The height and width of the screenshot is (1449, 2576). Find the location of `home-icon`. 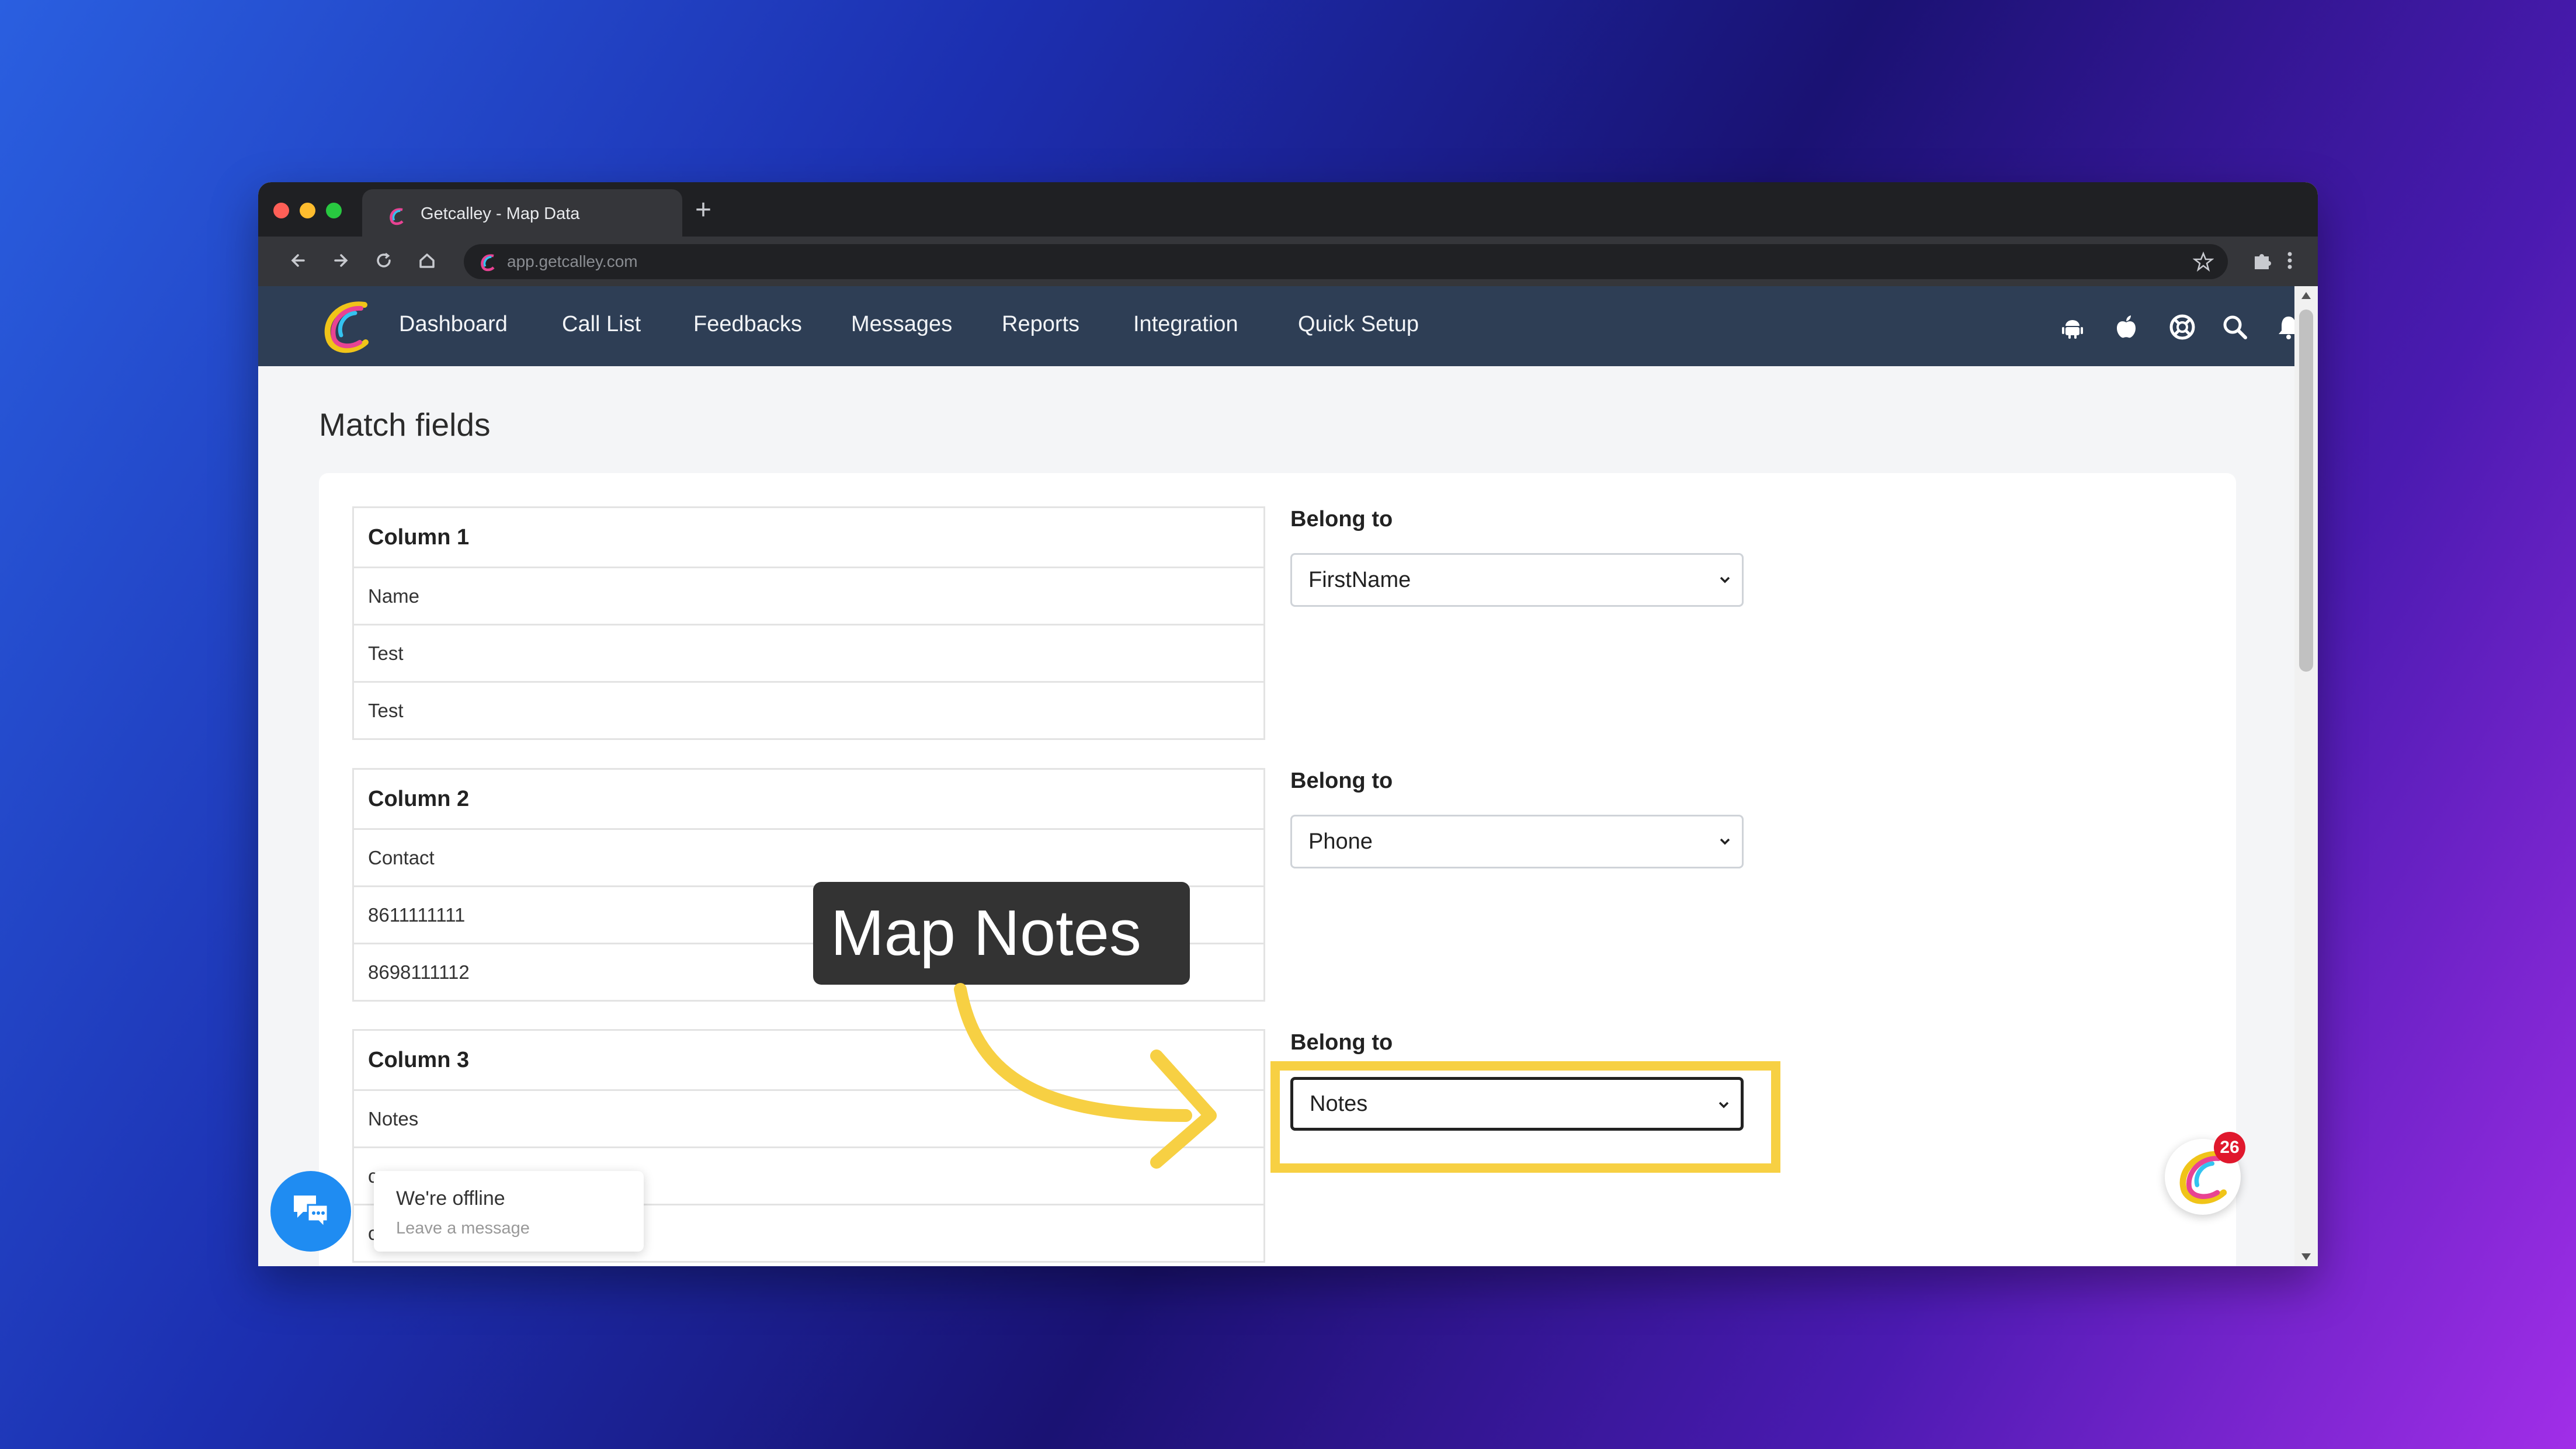

home-icon is located at coordinates (427, 260).